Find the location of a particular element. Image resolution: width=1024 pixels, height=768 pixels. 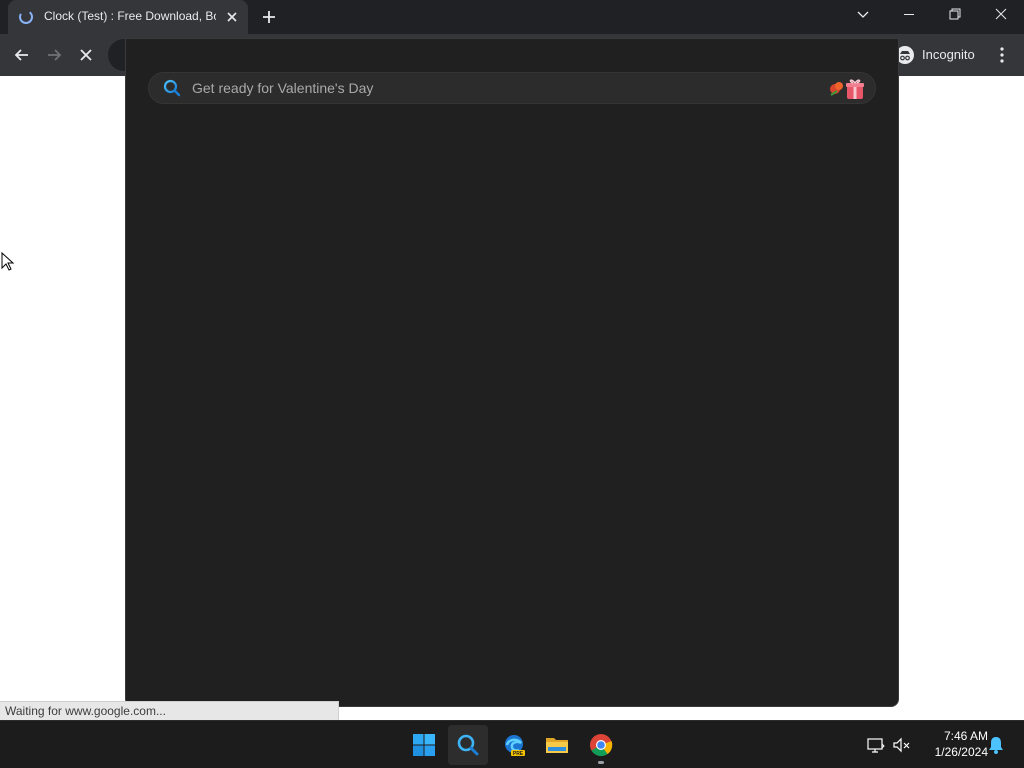

tab-close-icon is located at coordinates (232, 17).